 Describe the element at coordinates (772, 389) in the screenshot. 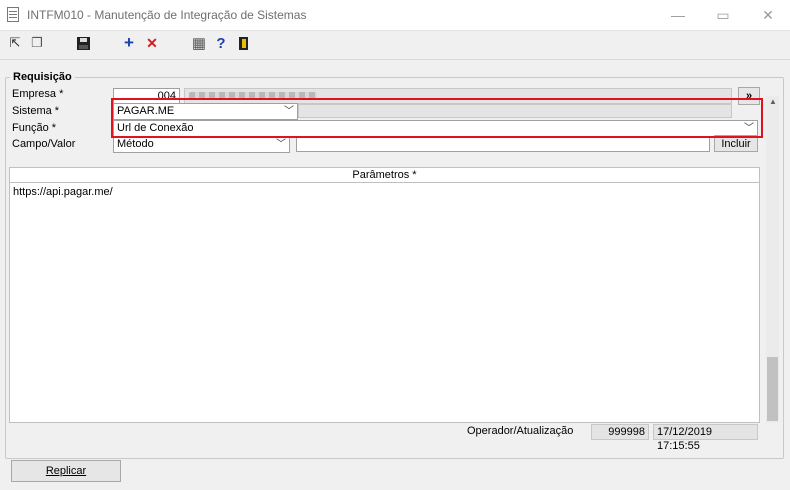

I see `scrollbar-thumb` at that location.